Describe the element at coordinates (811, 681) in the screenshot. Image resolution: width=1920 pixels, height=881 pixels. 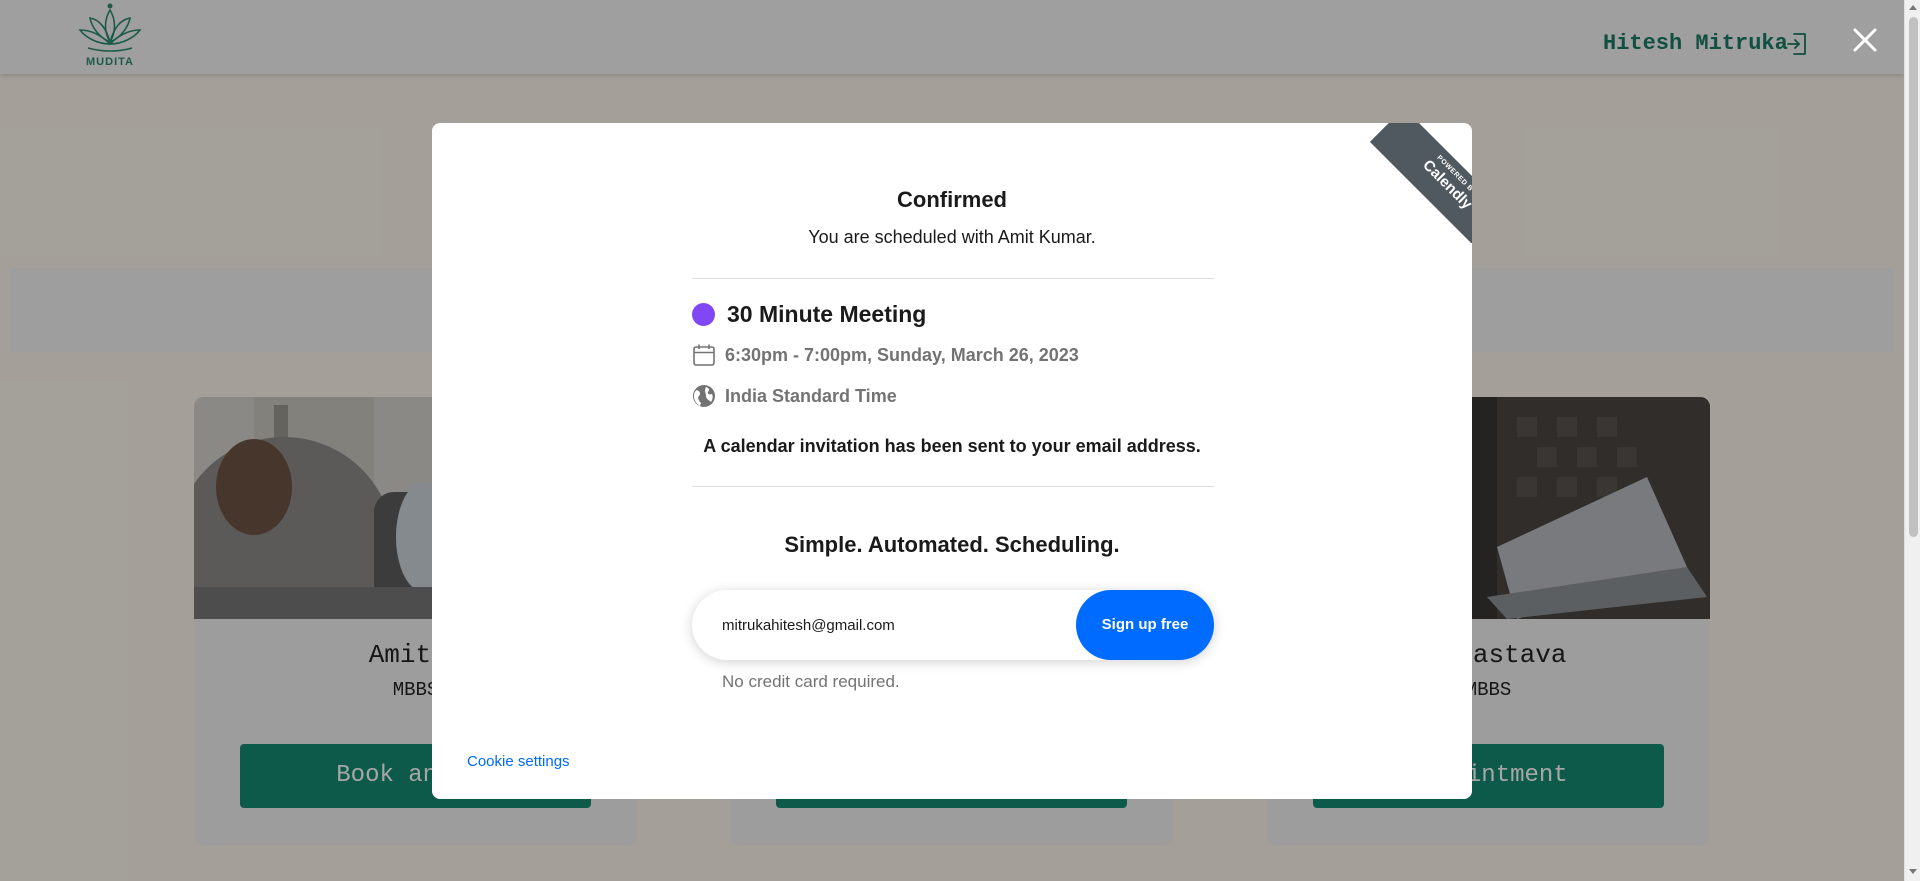
I see `no-credit-card-note: No credit card required.` at that location.